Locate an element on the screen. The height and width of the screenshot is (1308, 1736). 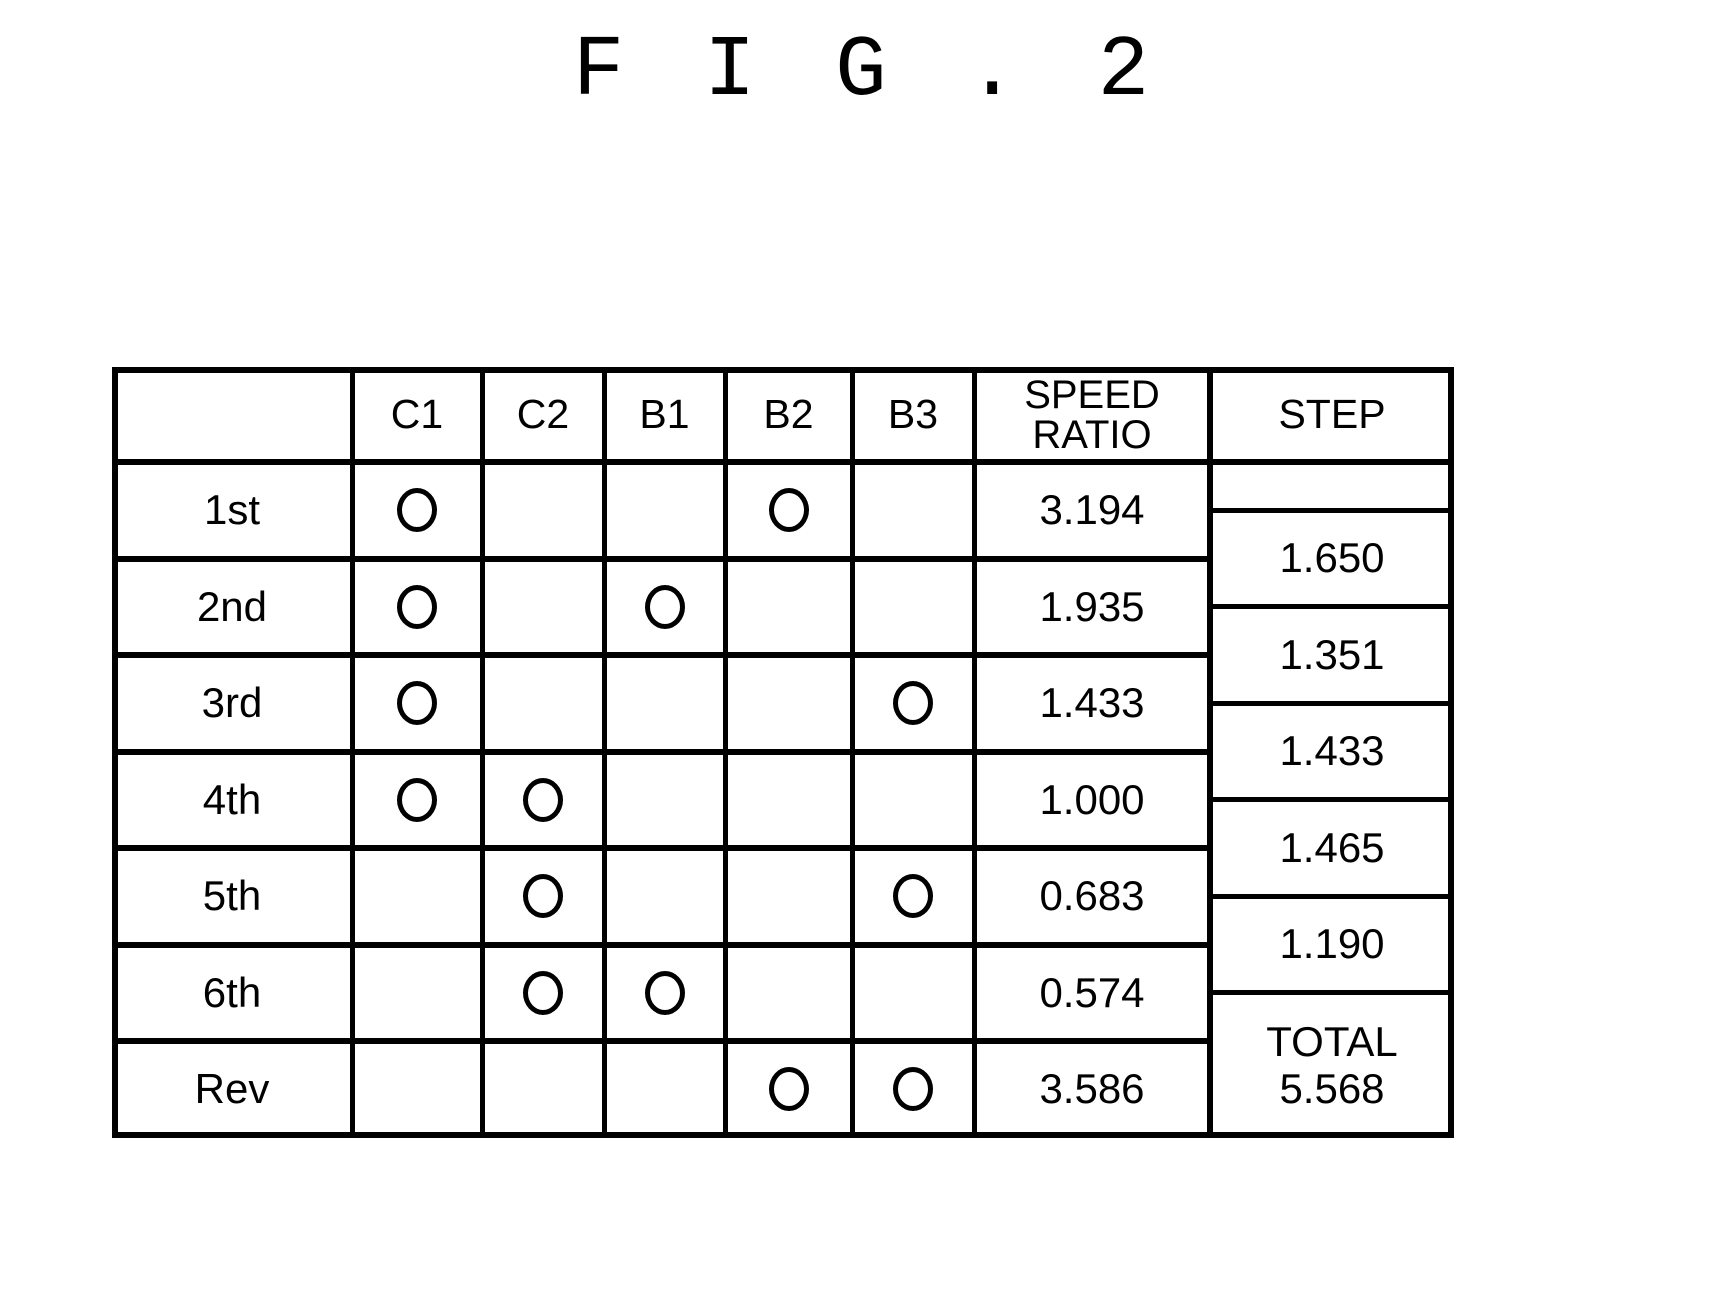
cell-1st-c1 is located at coordinates (417, 510).